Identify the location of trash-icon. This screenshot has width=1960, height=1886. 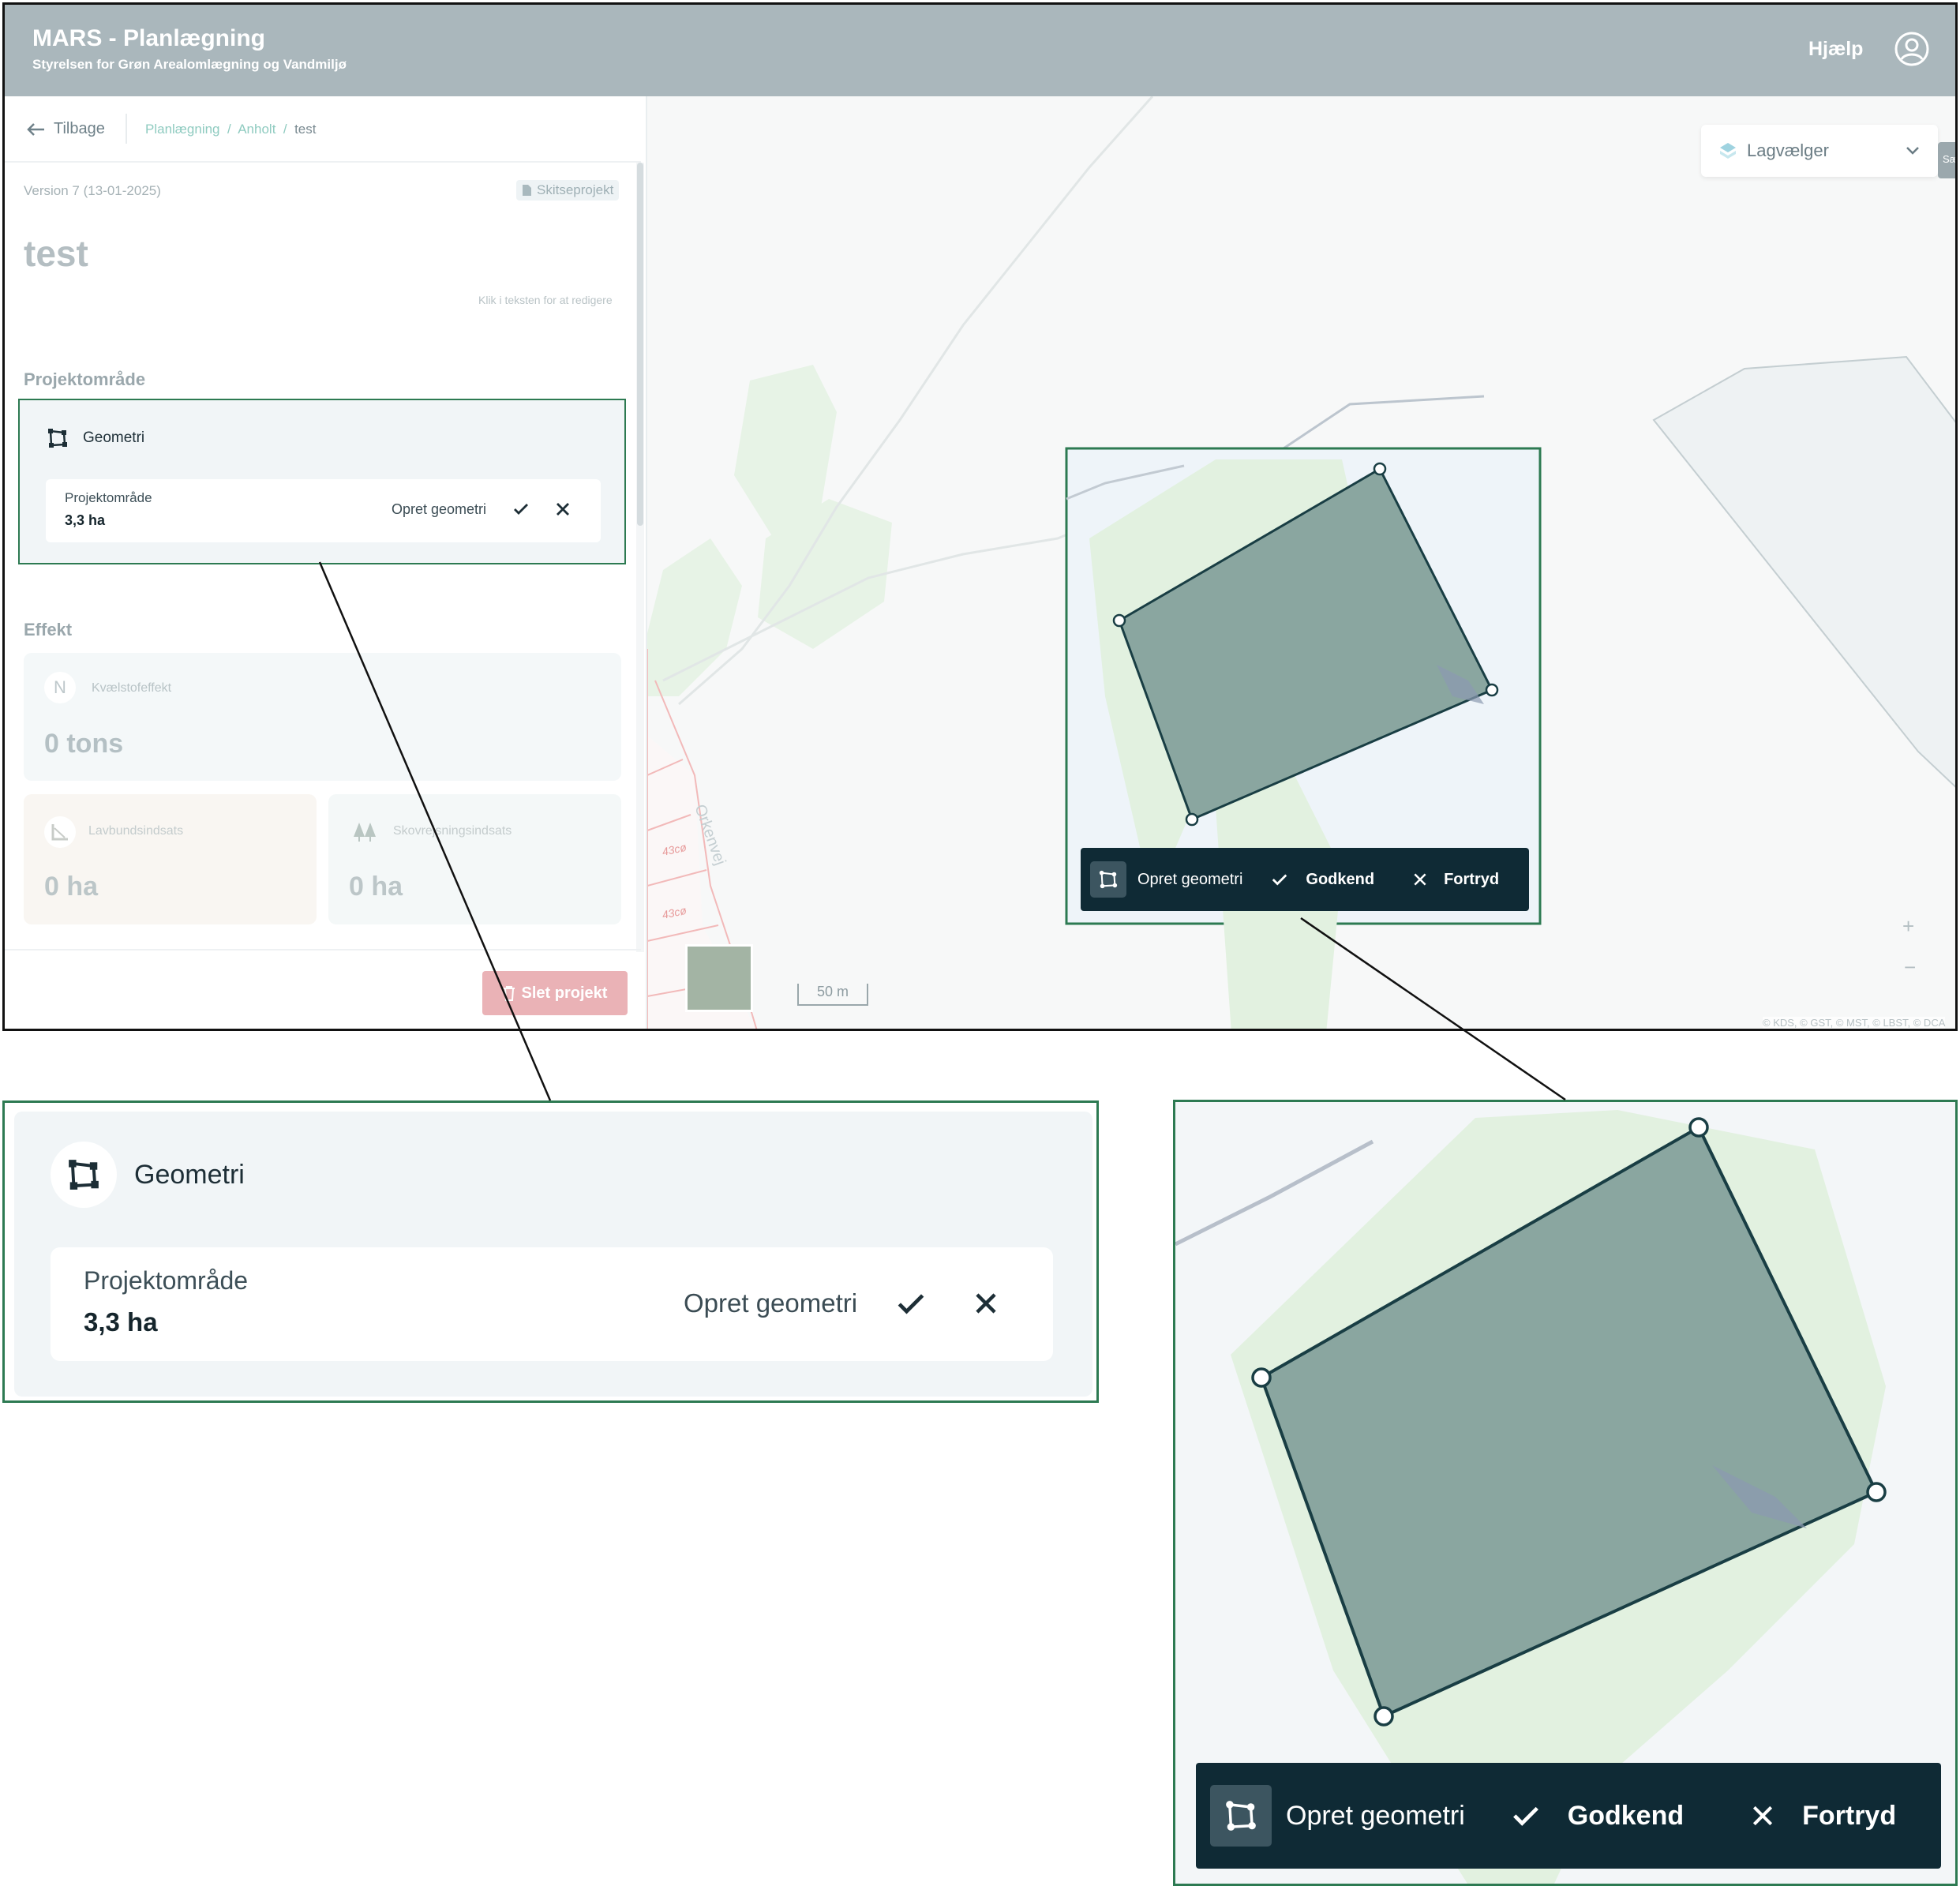
(509, 993).